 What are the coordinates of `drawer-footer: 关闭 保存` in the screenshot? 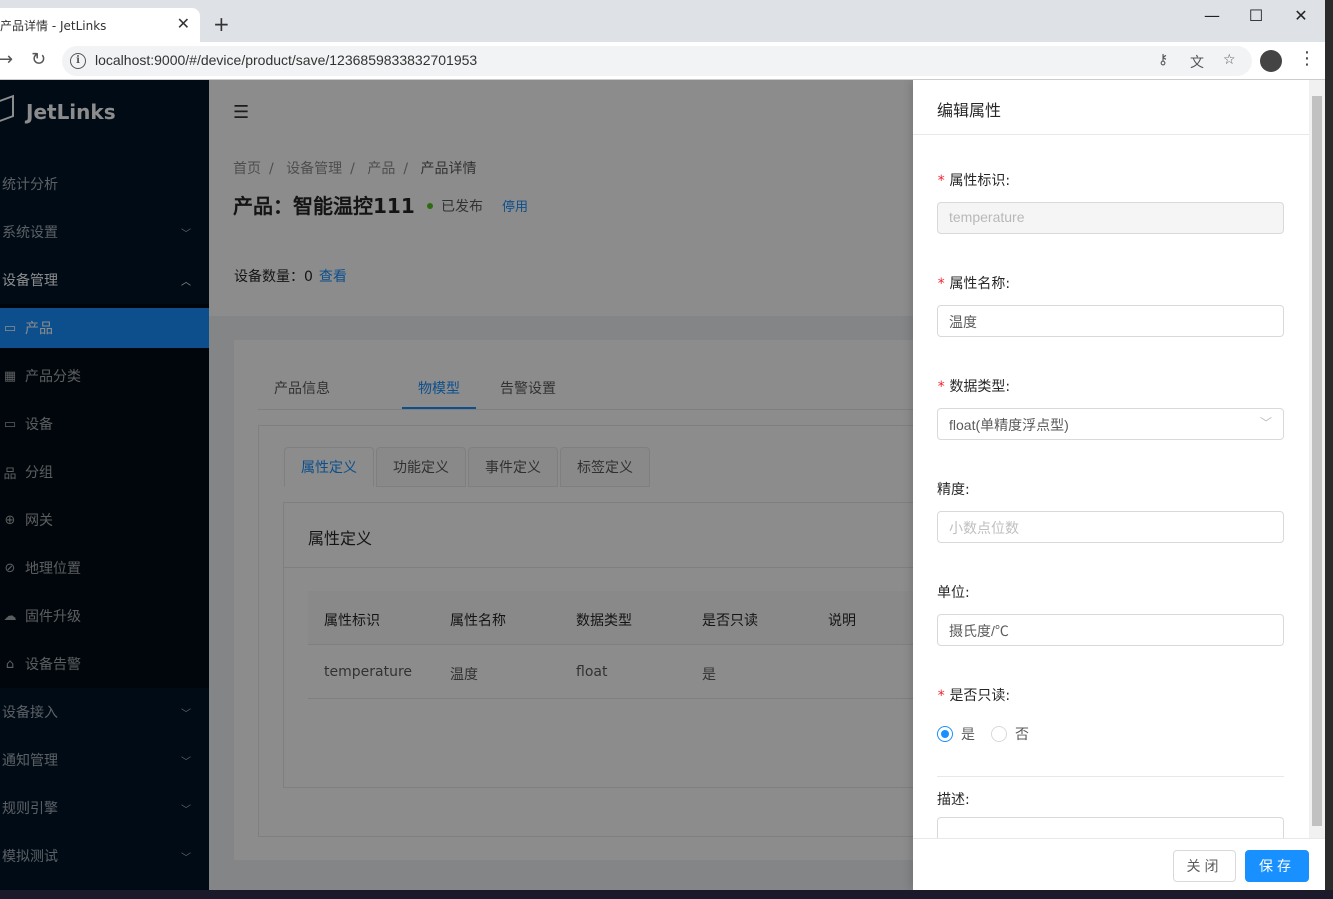 It's located at (1119, 864).